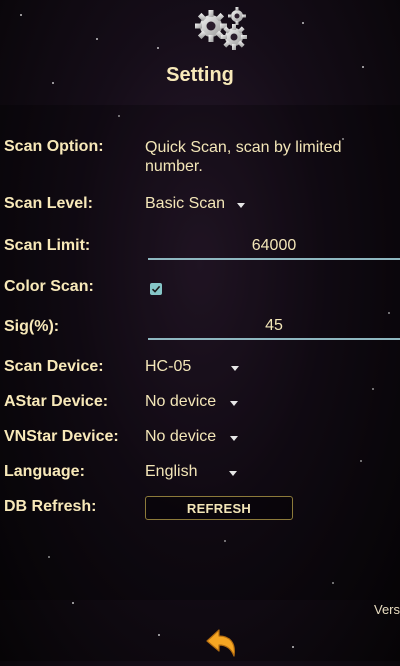  I want to click on color-scan-checkbox, so click(156, 289).